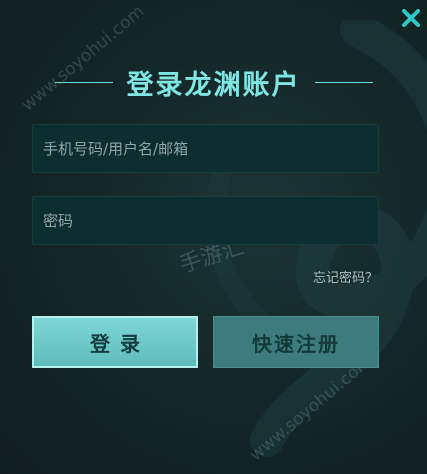 This screenshot has width=427, height=474. I want to click on account-field, so click(205, 148).